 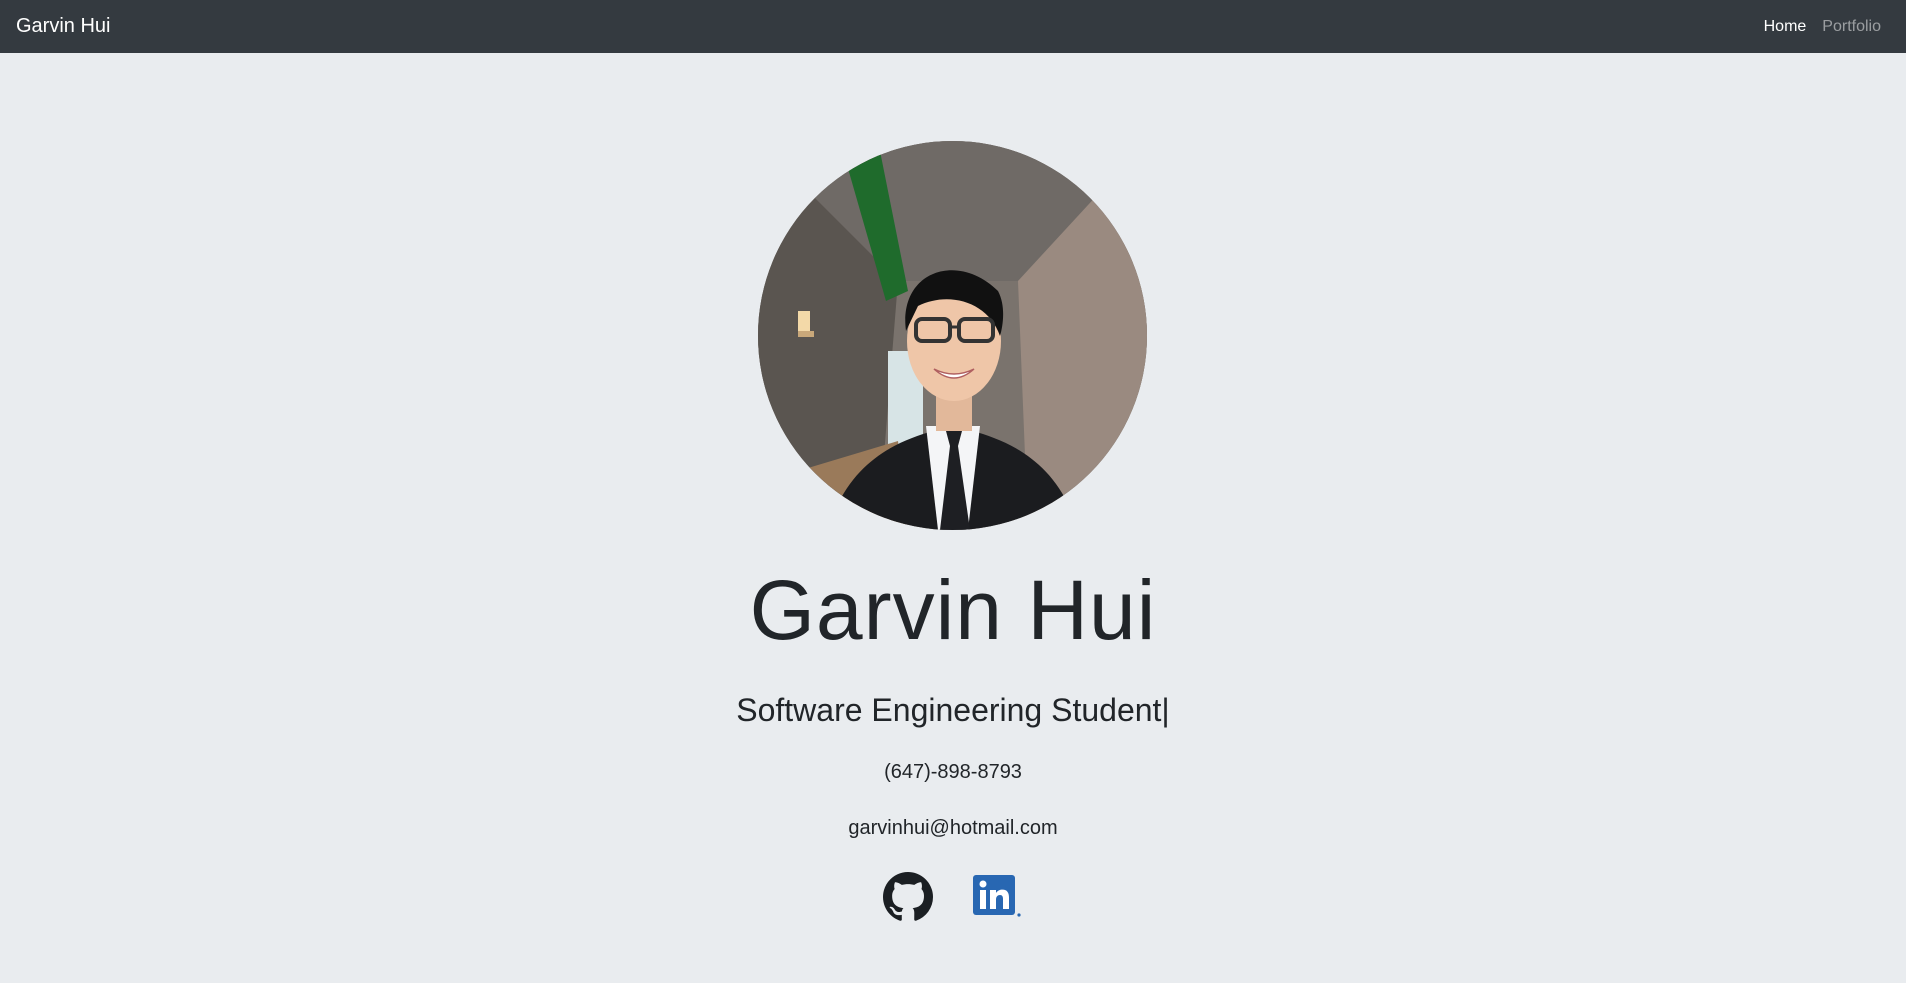 I want to click on profile-role: Software Engineering Student|, so click(x=953, y=710).